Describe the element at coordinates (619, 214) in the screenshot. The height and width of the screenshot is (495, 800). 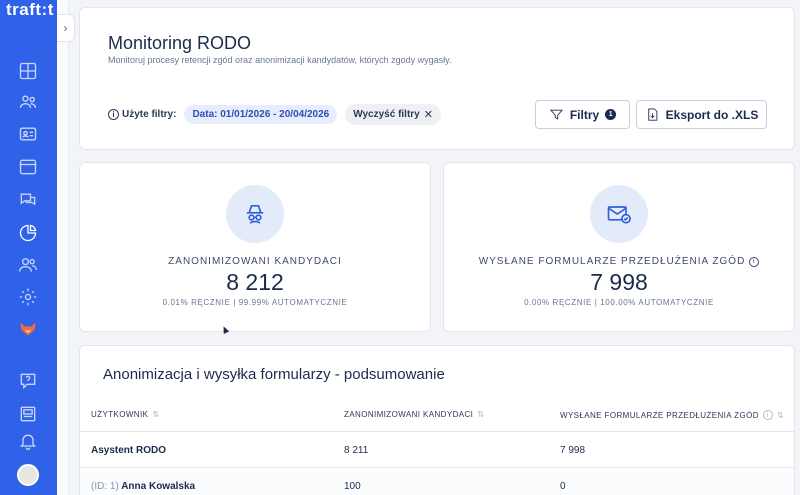
I see `mail-check-icon` at that location.